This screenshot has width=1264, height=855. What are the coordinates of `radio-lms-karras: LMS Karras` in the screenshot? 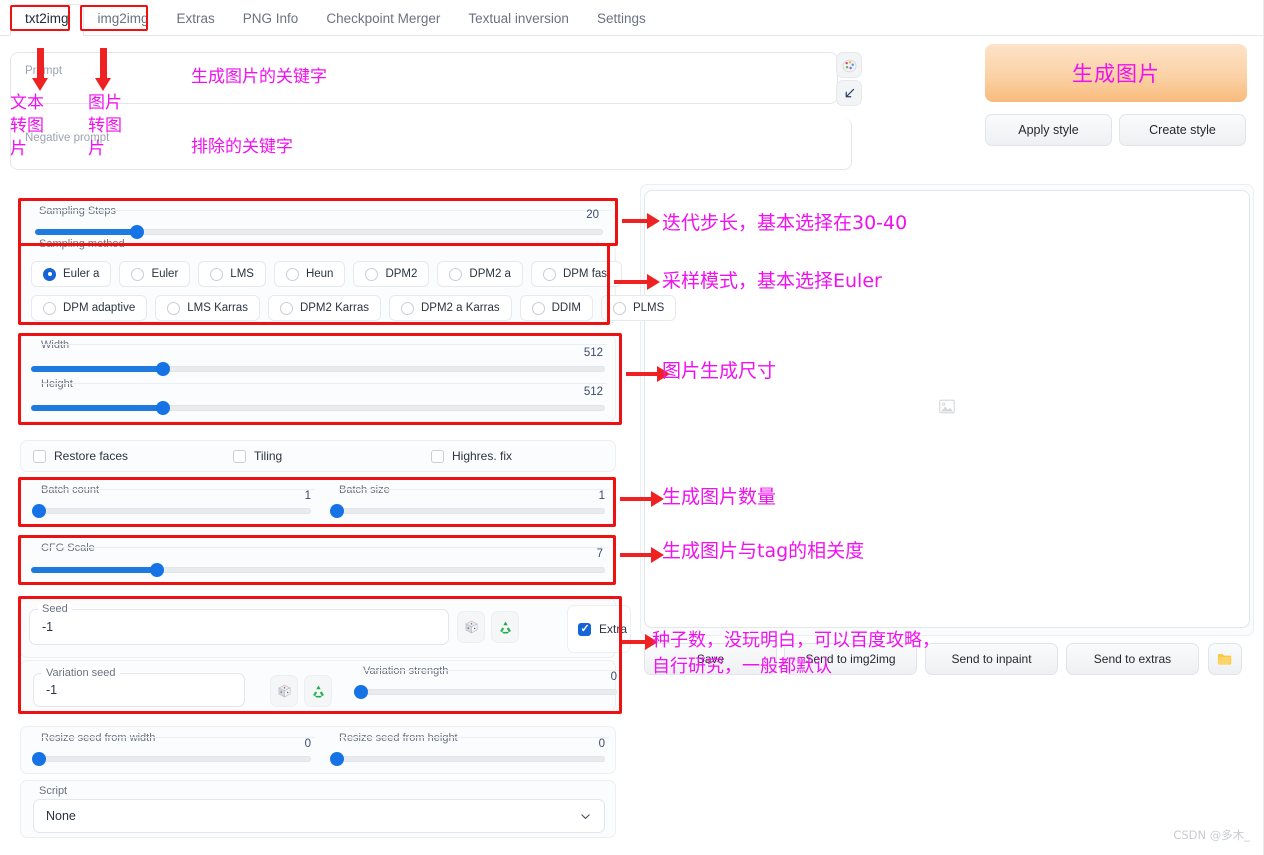 It's located at (207, 308).